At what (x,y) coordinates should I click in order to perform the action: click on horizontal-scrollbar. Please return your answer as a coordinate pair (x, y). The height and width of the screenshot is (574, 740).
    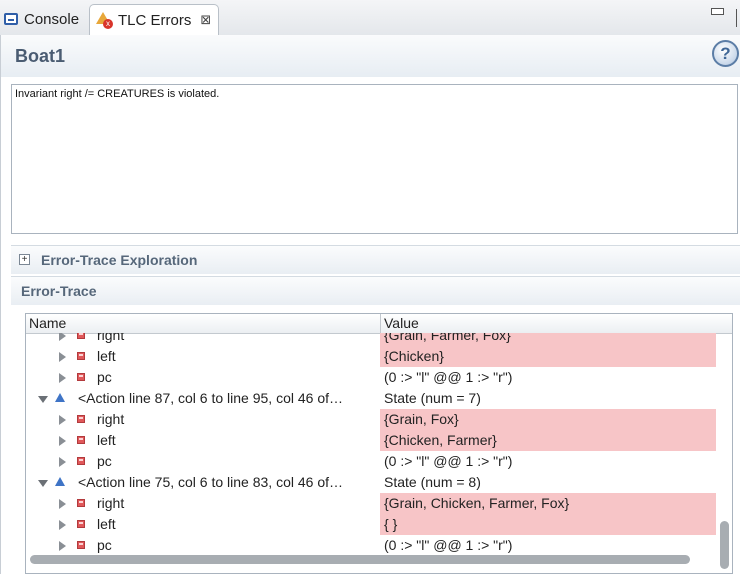
    Looking at the image, I should click on (360, 559).